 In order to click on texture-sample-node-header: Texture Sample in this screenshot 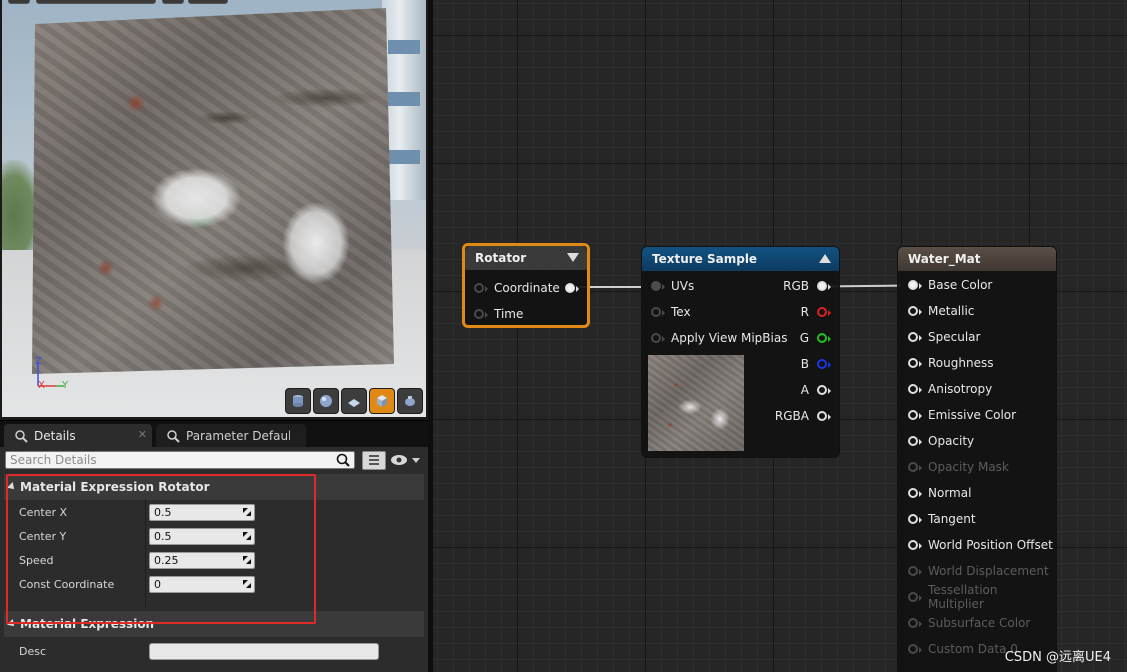, I will do `click(740, 259)`.